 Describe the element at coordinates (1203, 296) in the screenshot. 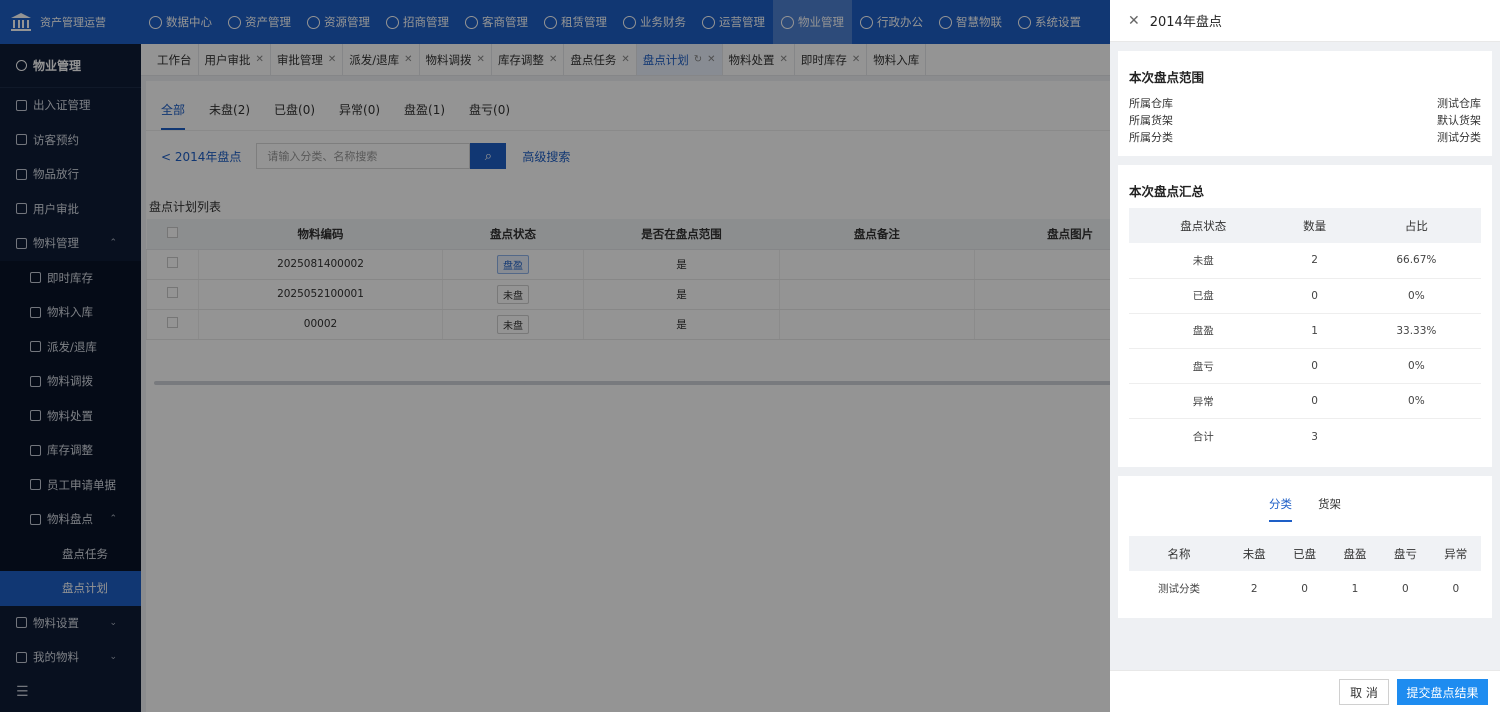

I see `summary-cell: 已盘` at that location.